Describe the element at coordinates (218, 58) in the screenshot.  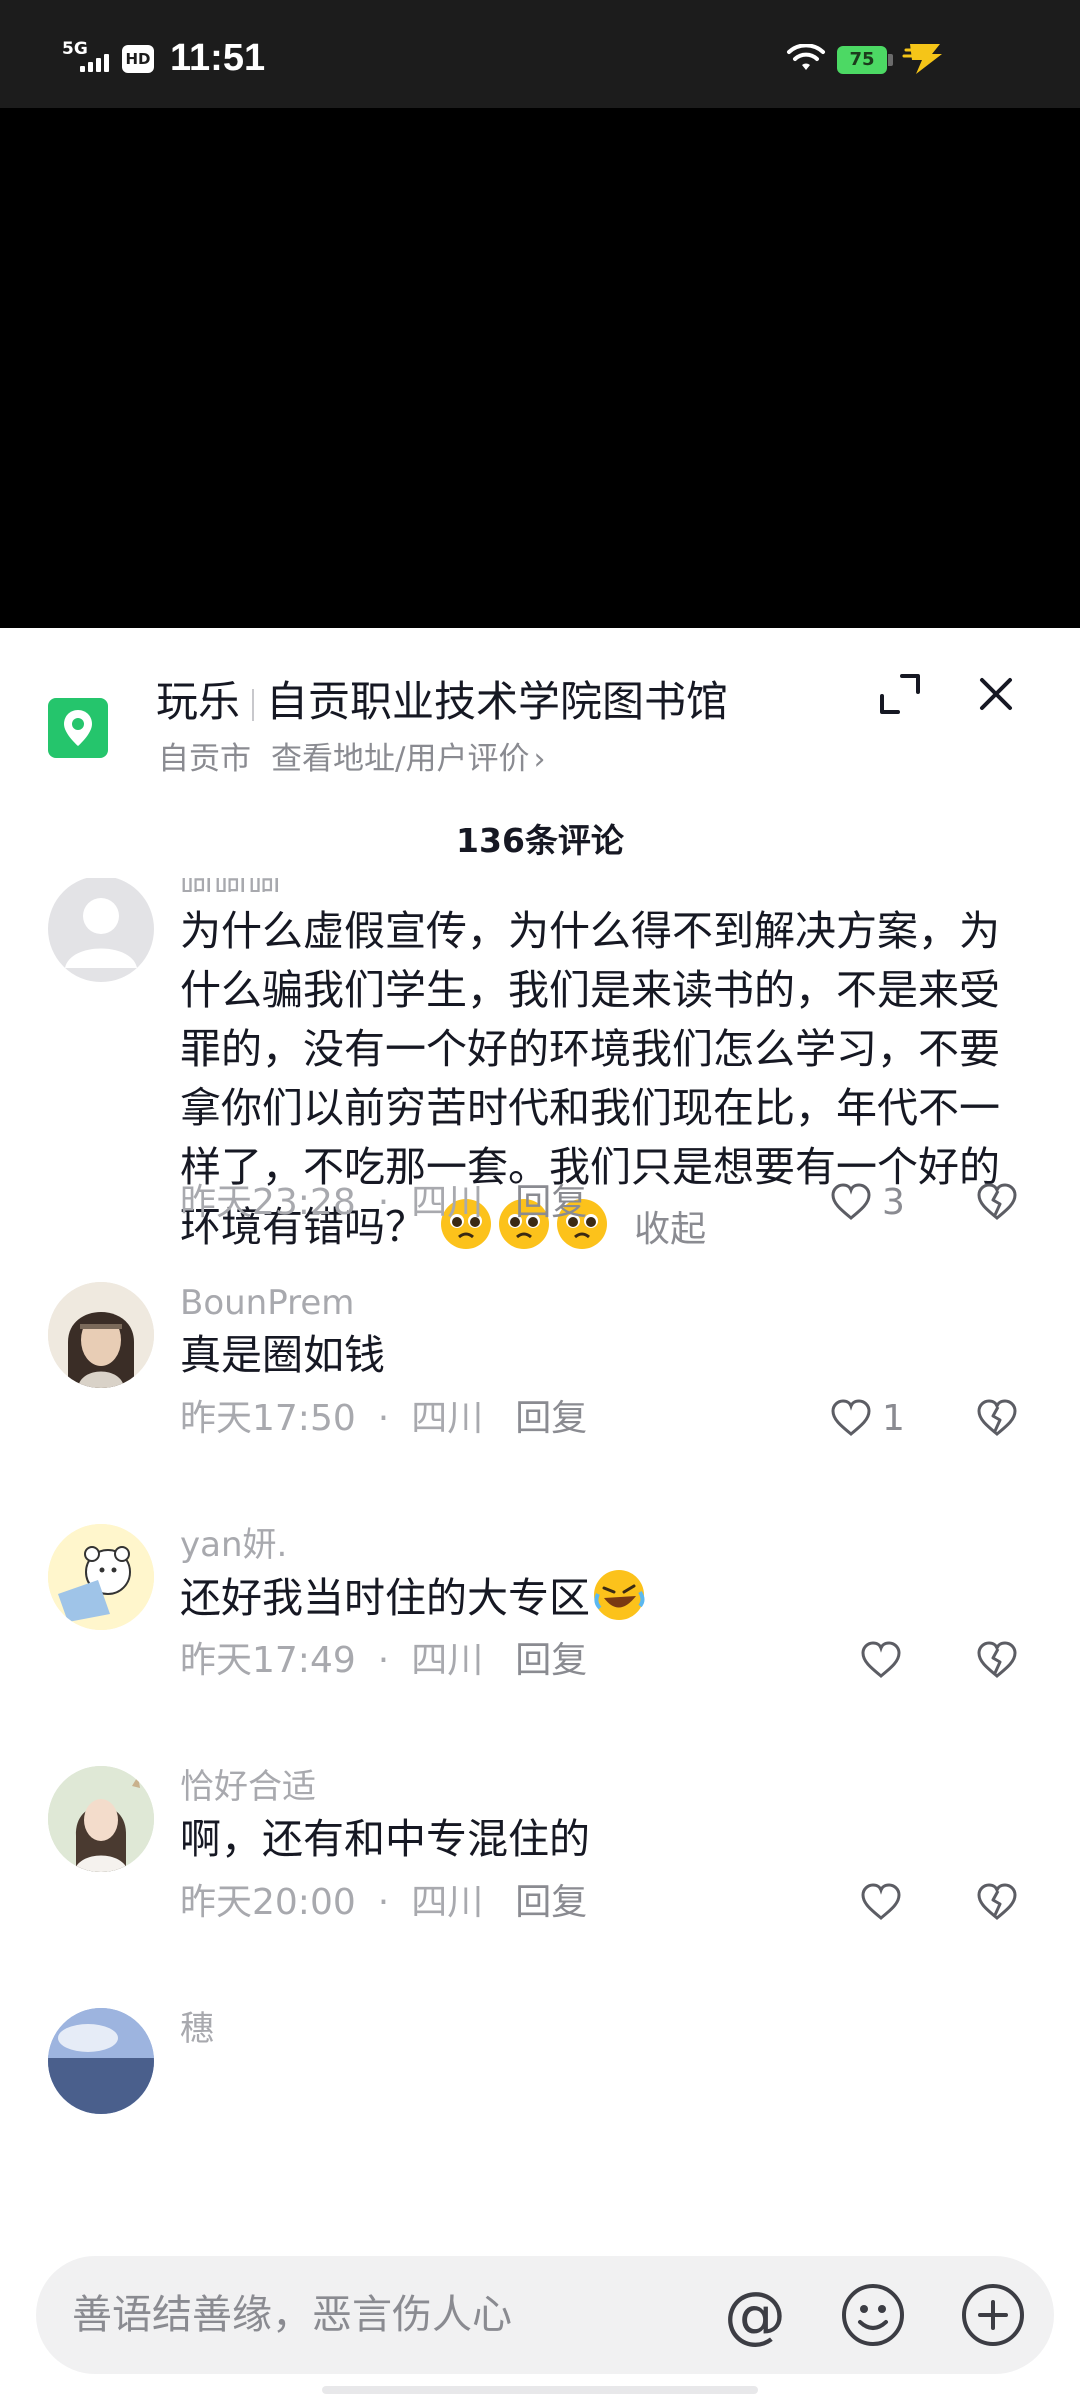
I see `status-time: 11:51` at that location.